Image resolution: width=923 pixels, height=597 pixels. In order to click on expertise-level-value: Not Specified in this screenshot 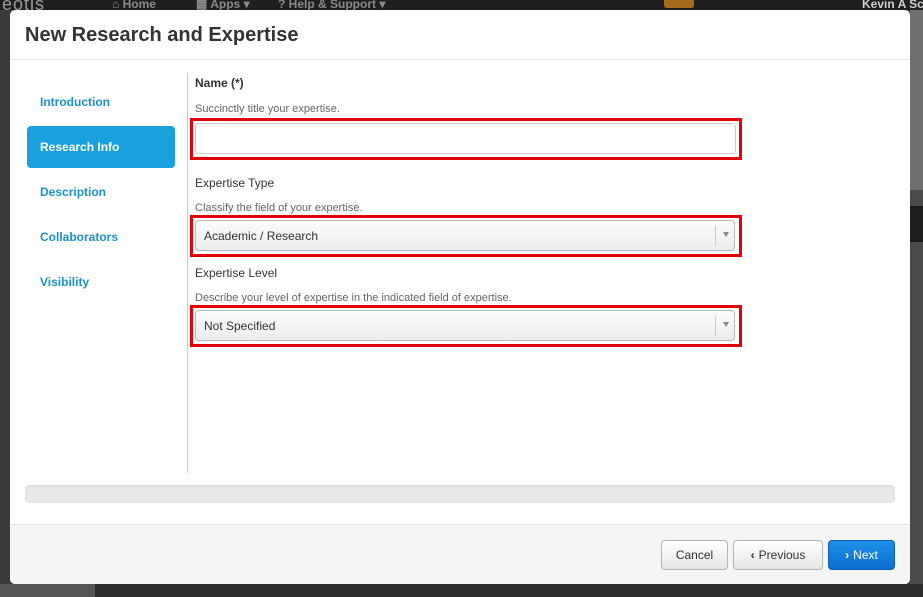, I will do `click(240, 326)`.